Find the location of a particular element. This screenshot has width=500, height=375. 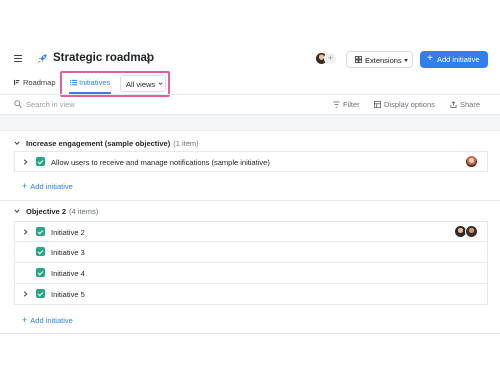

column-header-band is located at coordinates (250, 122).